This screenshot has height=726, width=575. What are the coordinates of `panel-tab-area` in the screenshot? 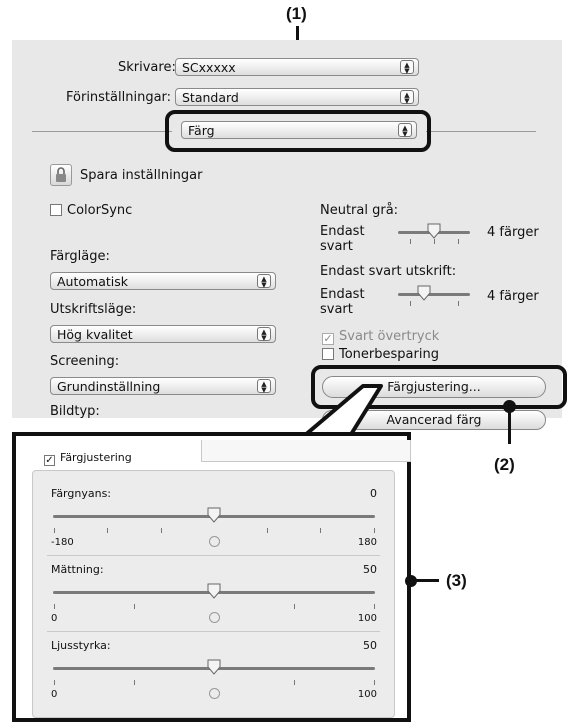 It's located at (306, 451).